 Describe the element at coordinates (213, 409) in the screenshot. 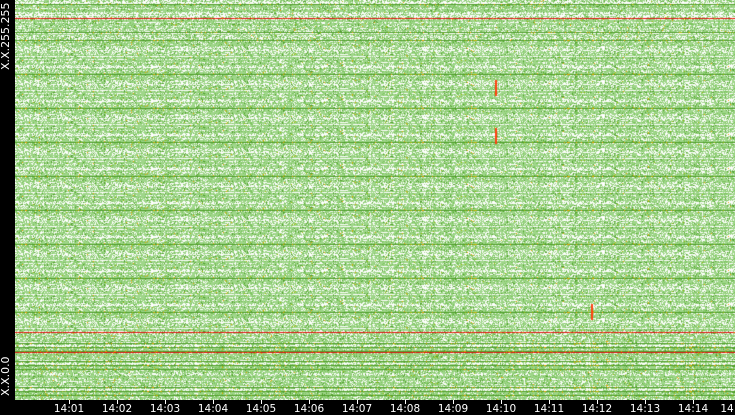

I see `x-tick-label: 14:04` at that location.